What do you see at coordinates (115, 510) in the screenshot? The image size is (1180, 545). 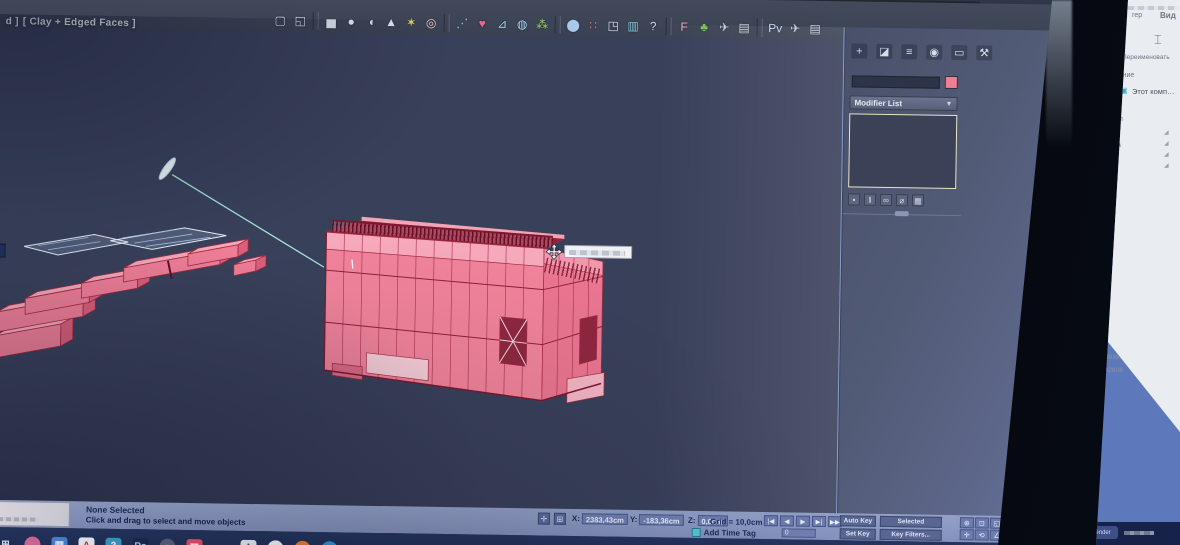 I see `selection-status: None Selected` at bounding box center [115, 510].